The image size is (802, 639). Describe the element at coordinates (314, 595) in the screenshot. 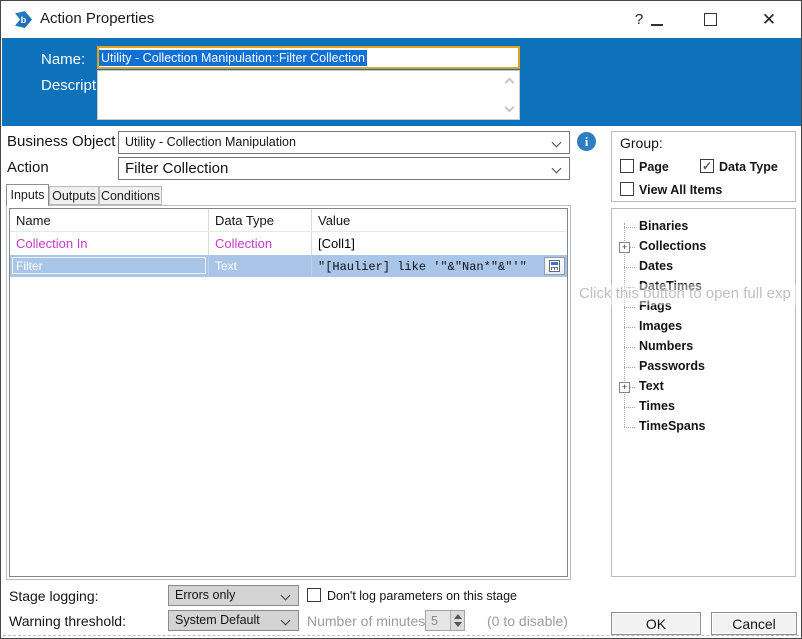

I see `dont-log-parameters-checkbox` at that location.